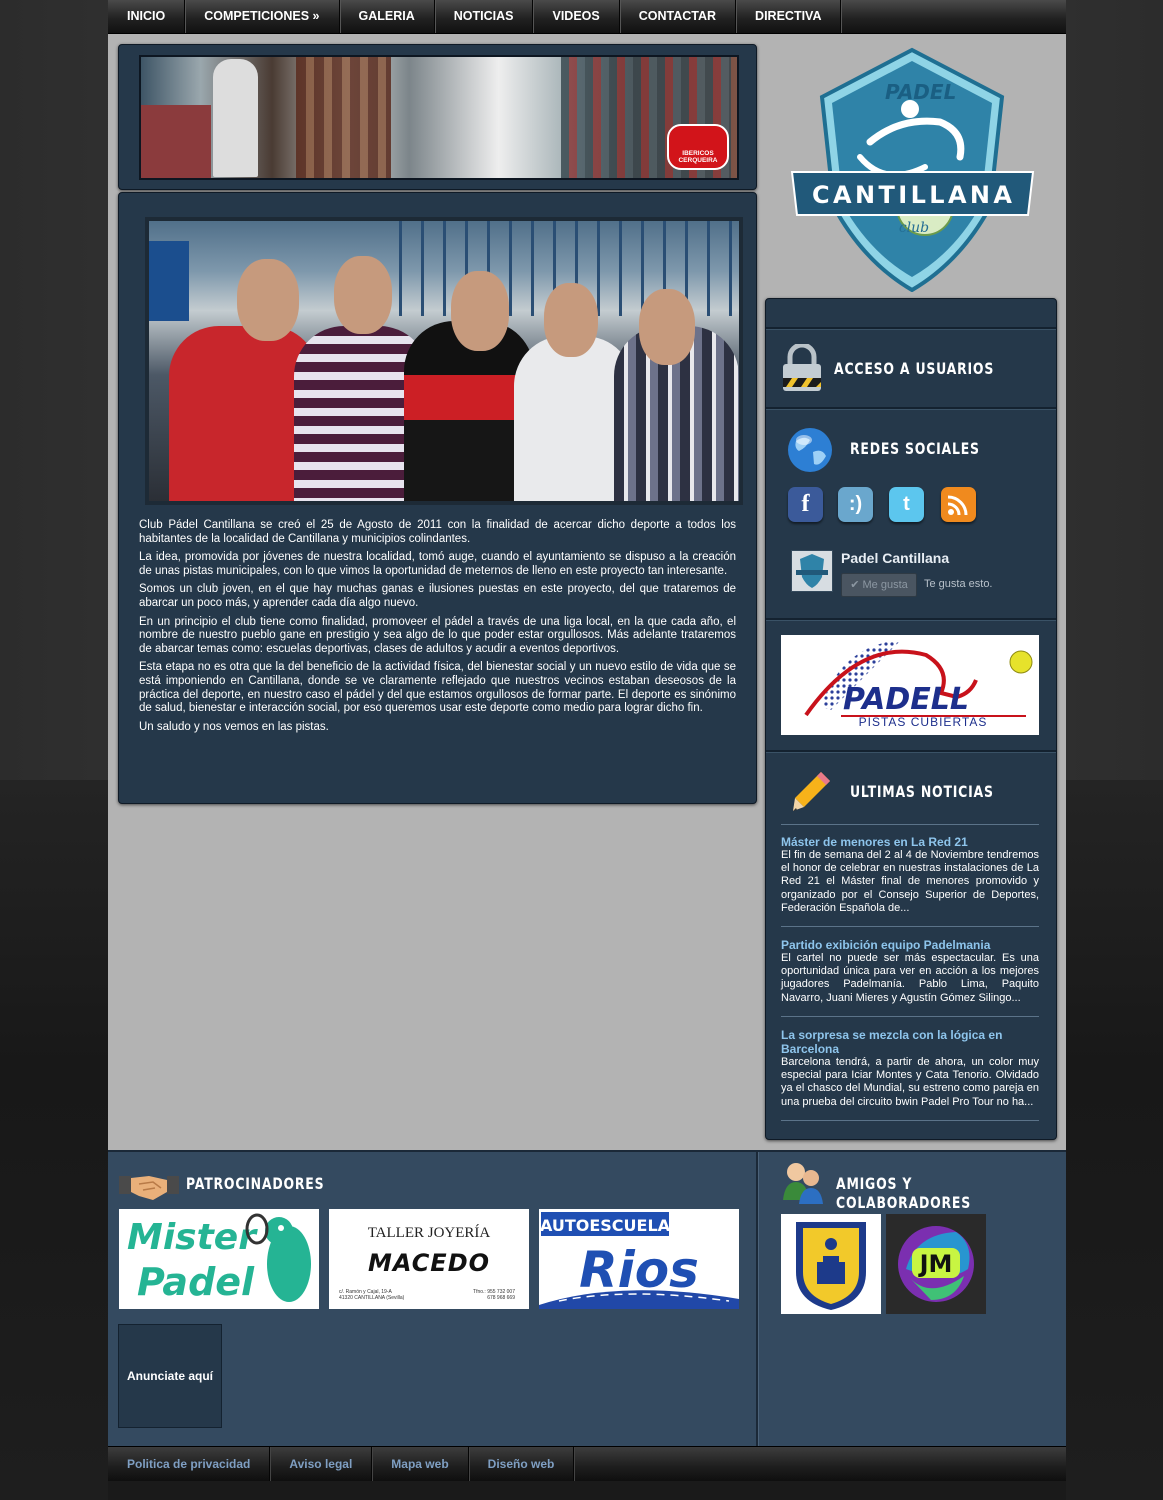 The image size is (1163, 1500). I want to click on footer-link-legal: Aviso legal, so click(321, 1464).